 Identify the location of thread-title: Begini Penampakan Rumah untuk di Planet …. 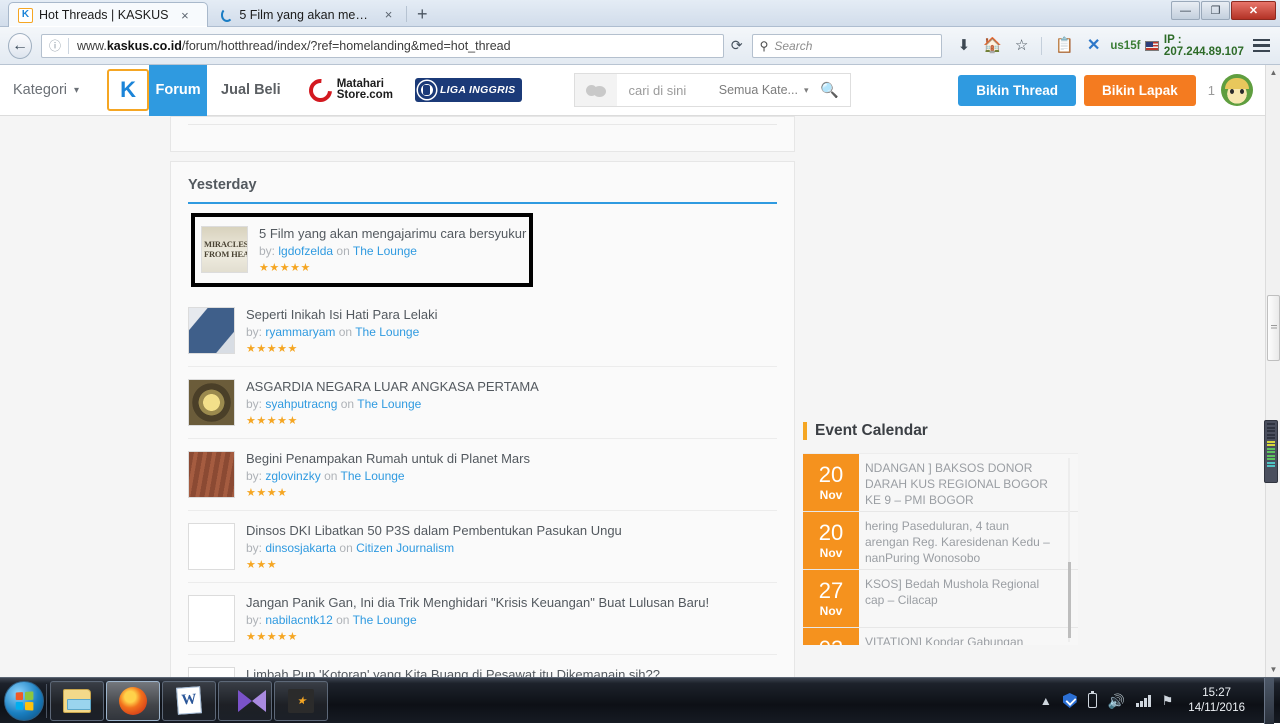
(511, 459).